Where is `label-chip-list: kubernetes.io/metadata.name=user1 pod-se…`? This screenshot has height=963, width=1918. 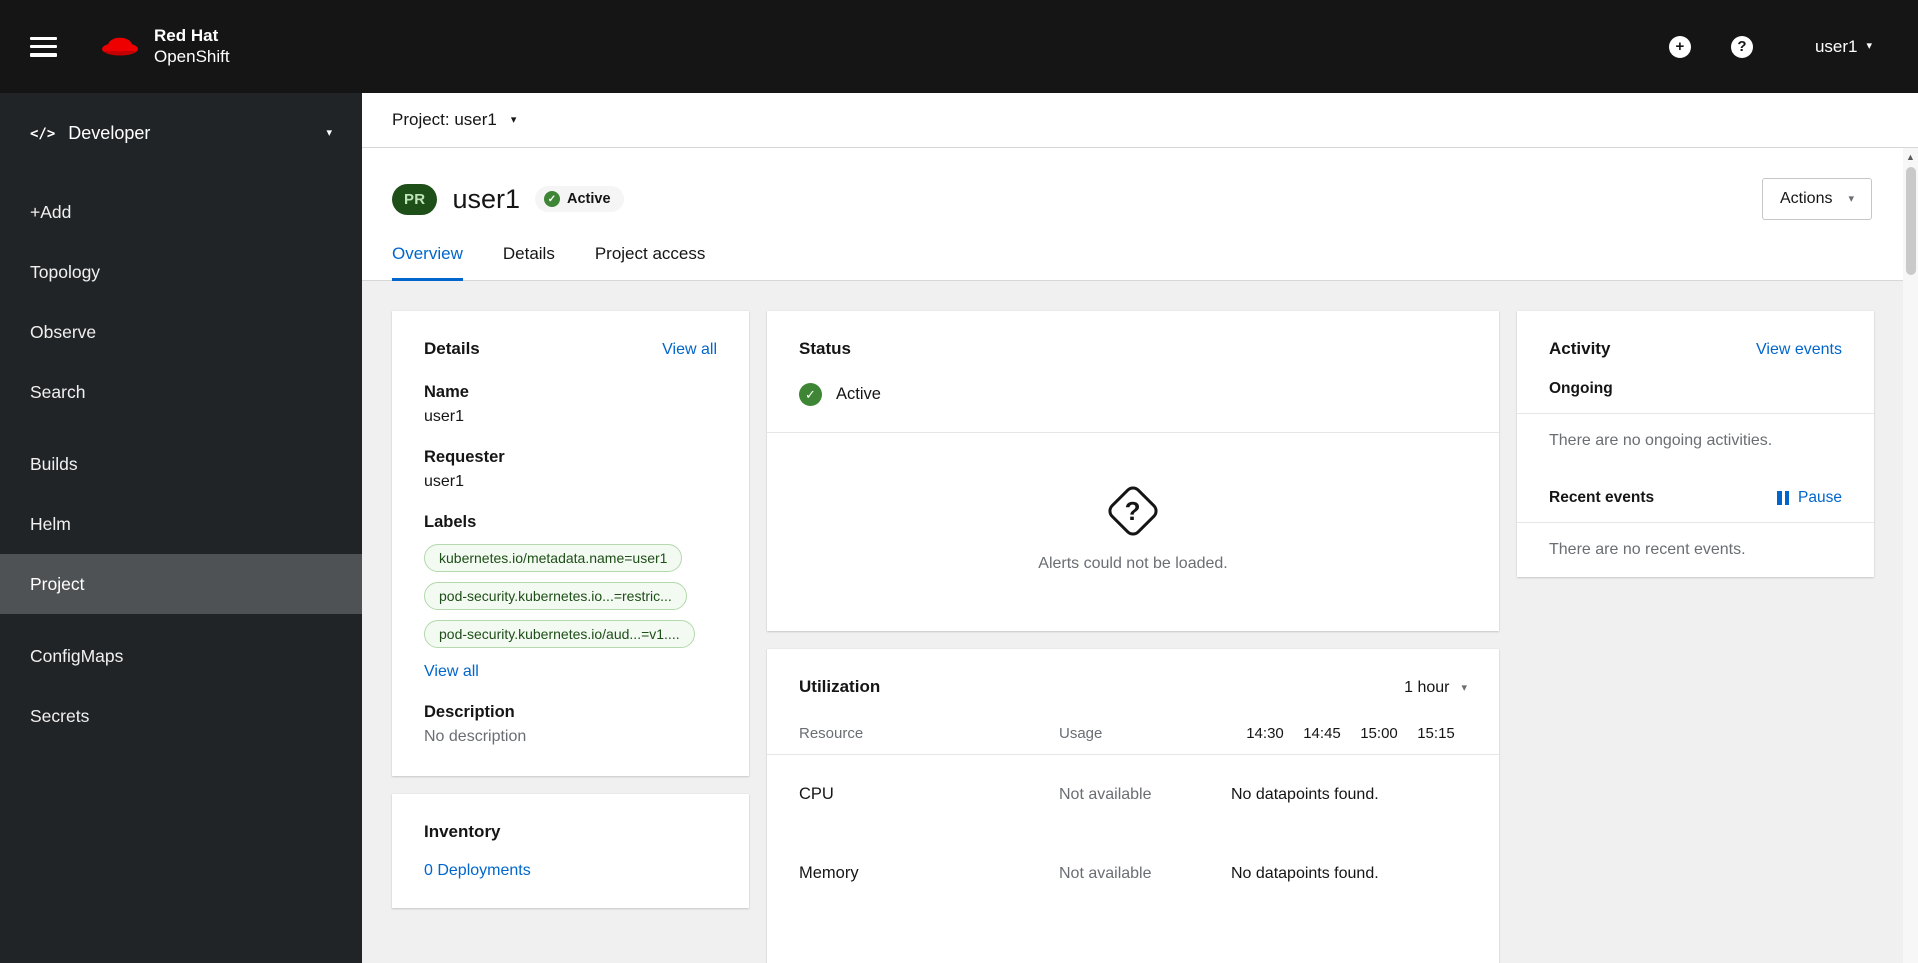
label-chip-list: kubernetes.io/metadata.name=user1 pod-se… is located at coordinates (570, 596).